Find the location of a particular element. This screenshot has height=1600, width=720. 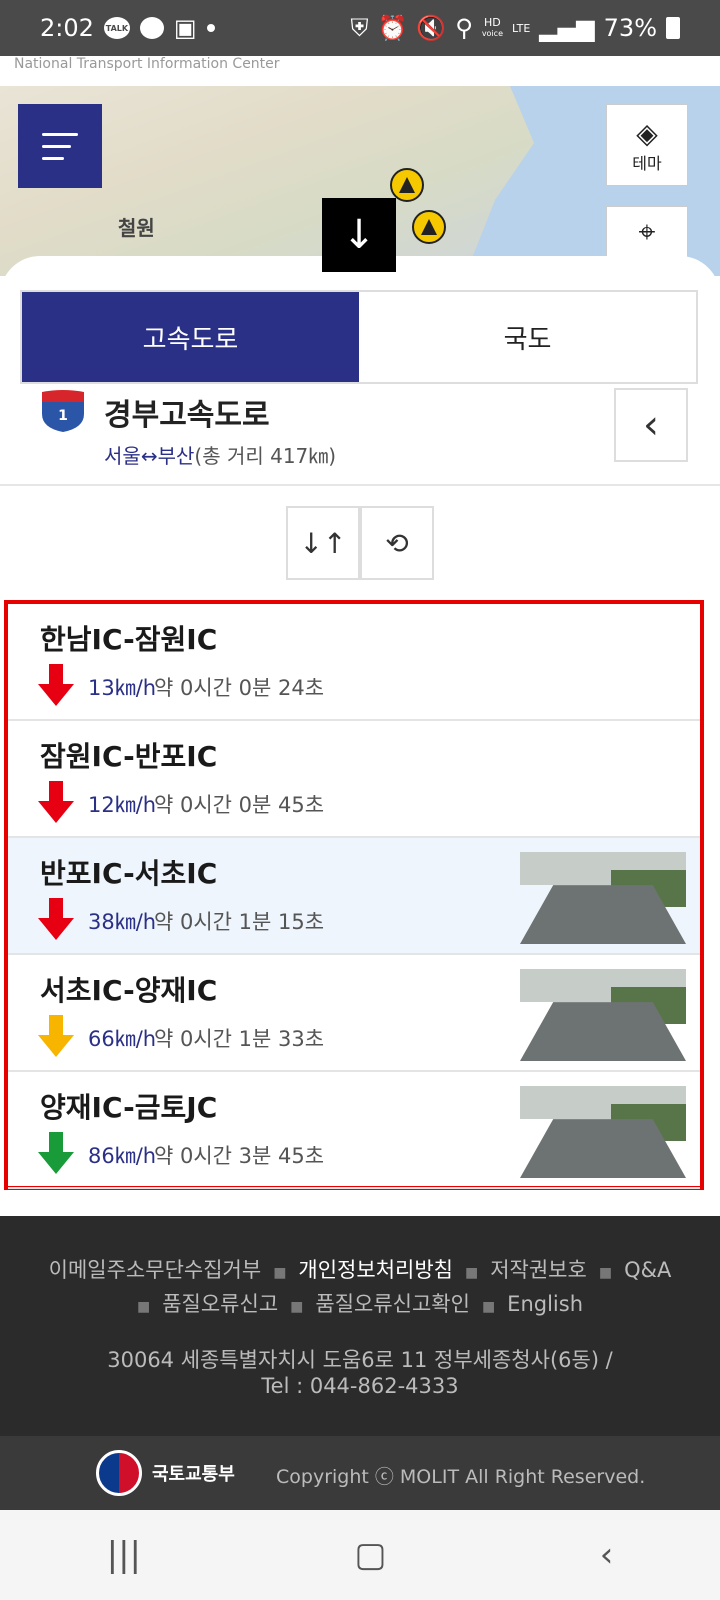

tab-national-road: 국도 is located at coordinates (527, 337).